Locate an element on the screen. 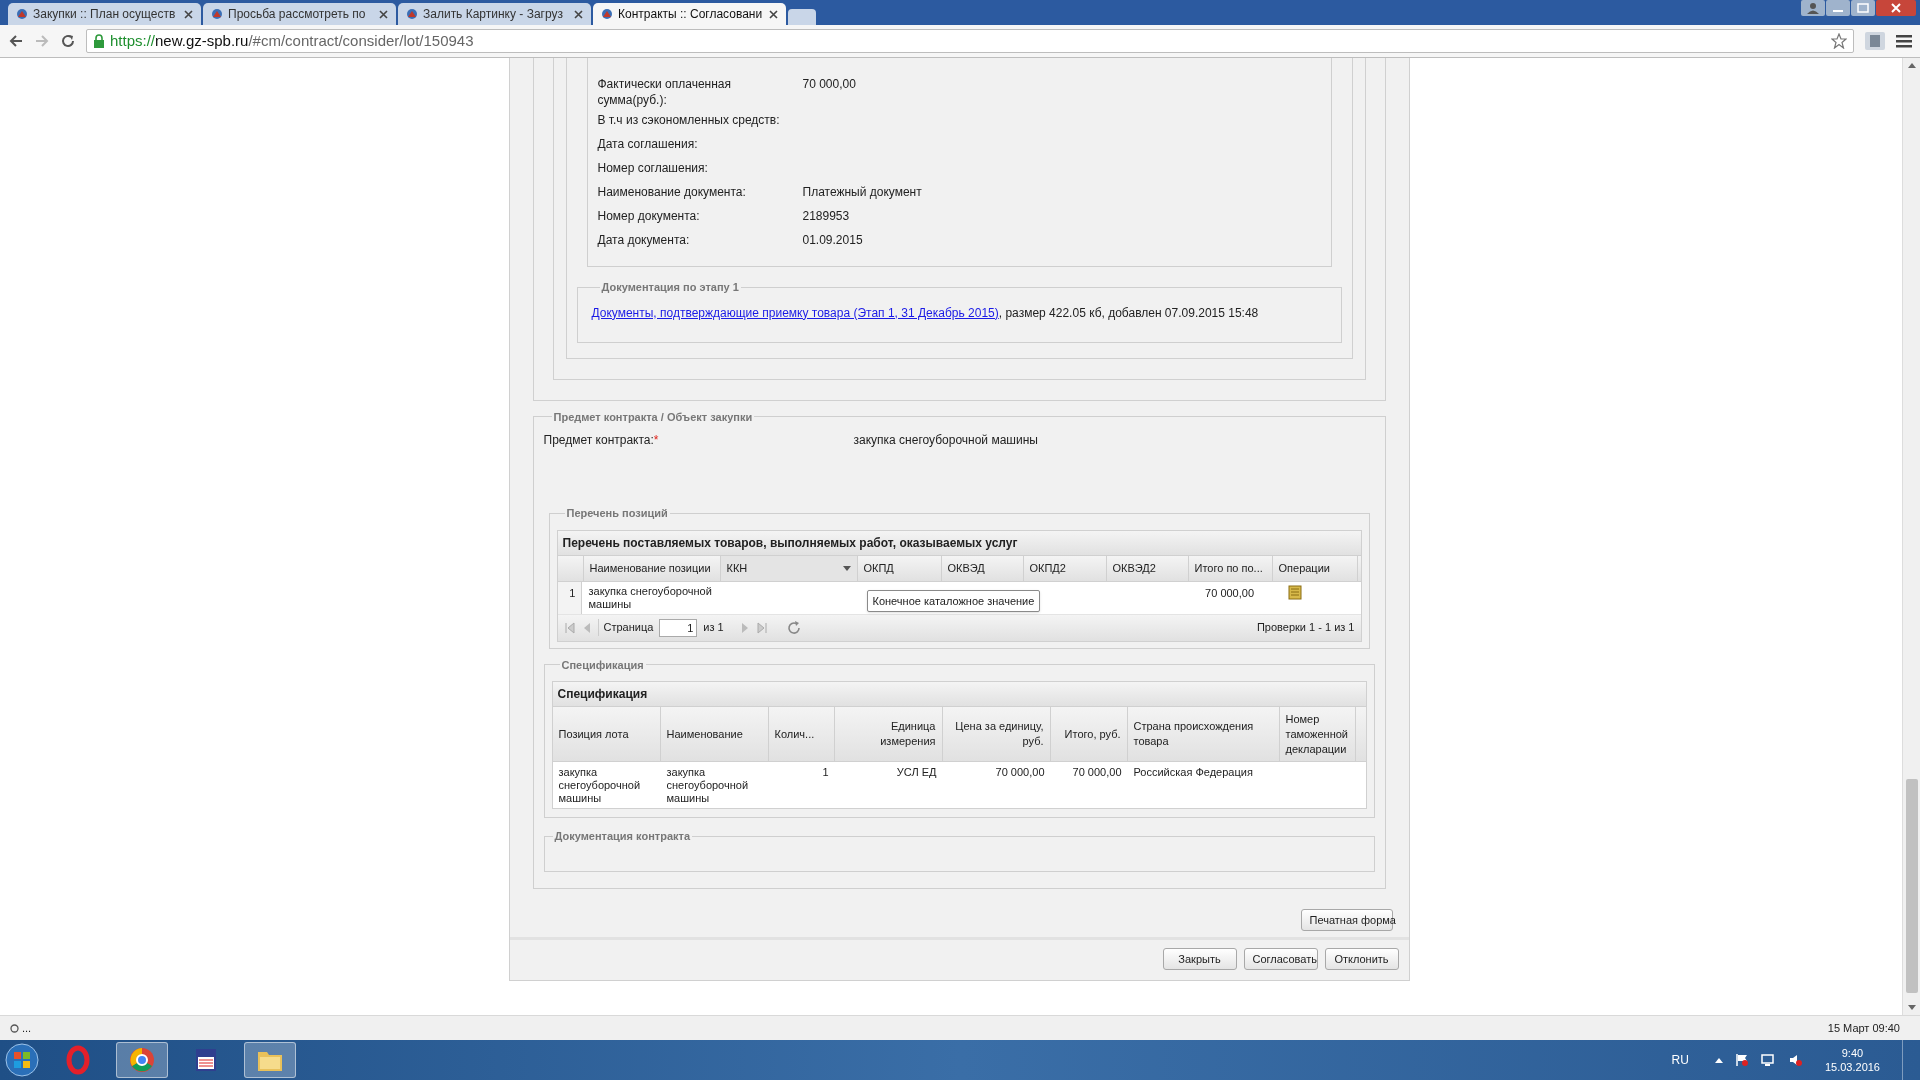 The image size is (1920, 1080). loading-icon is located at coordinates (14, 1028).